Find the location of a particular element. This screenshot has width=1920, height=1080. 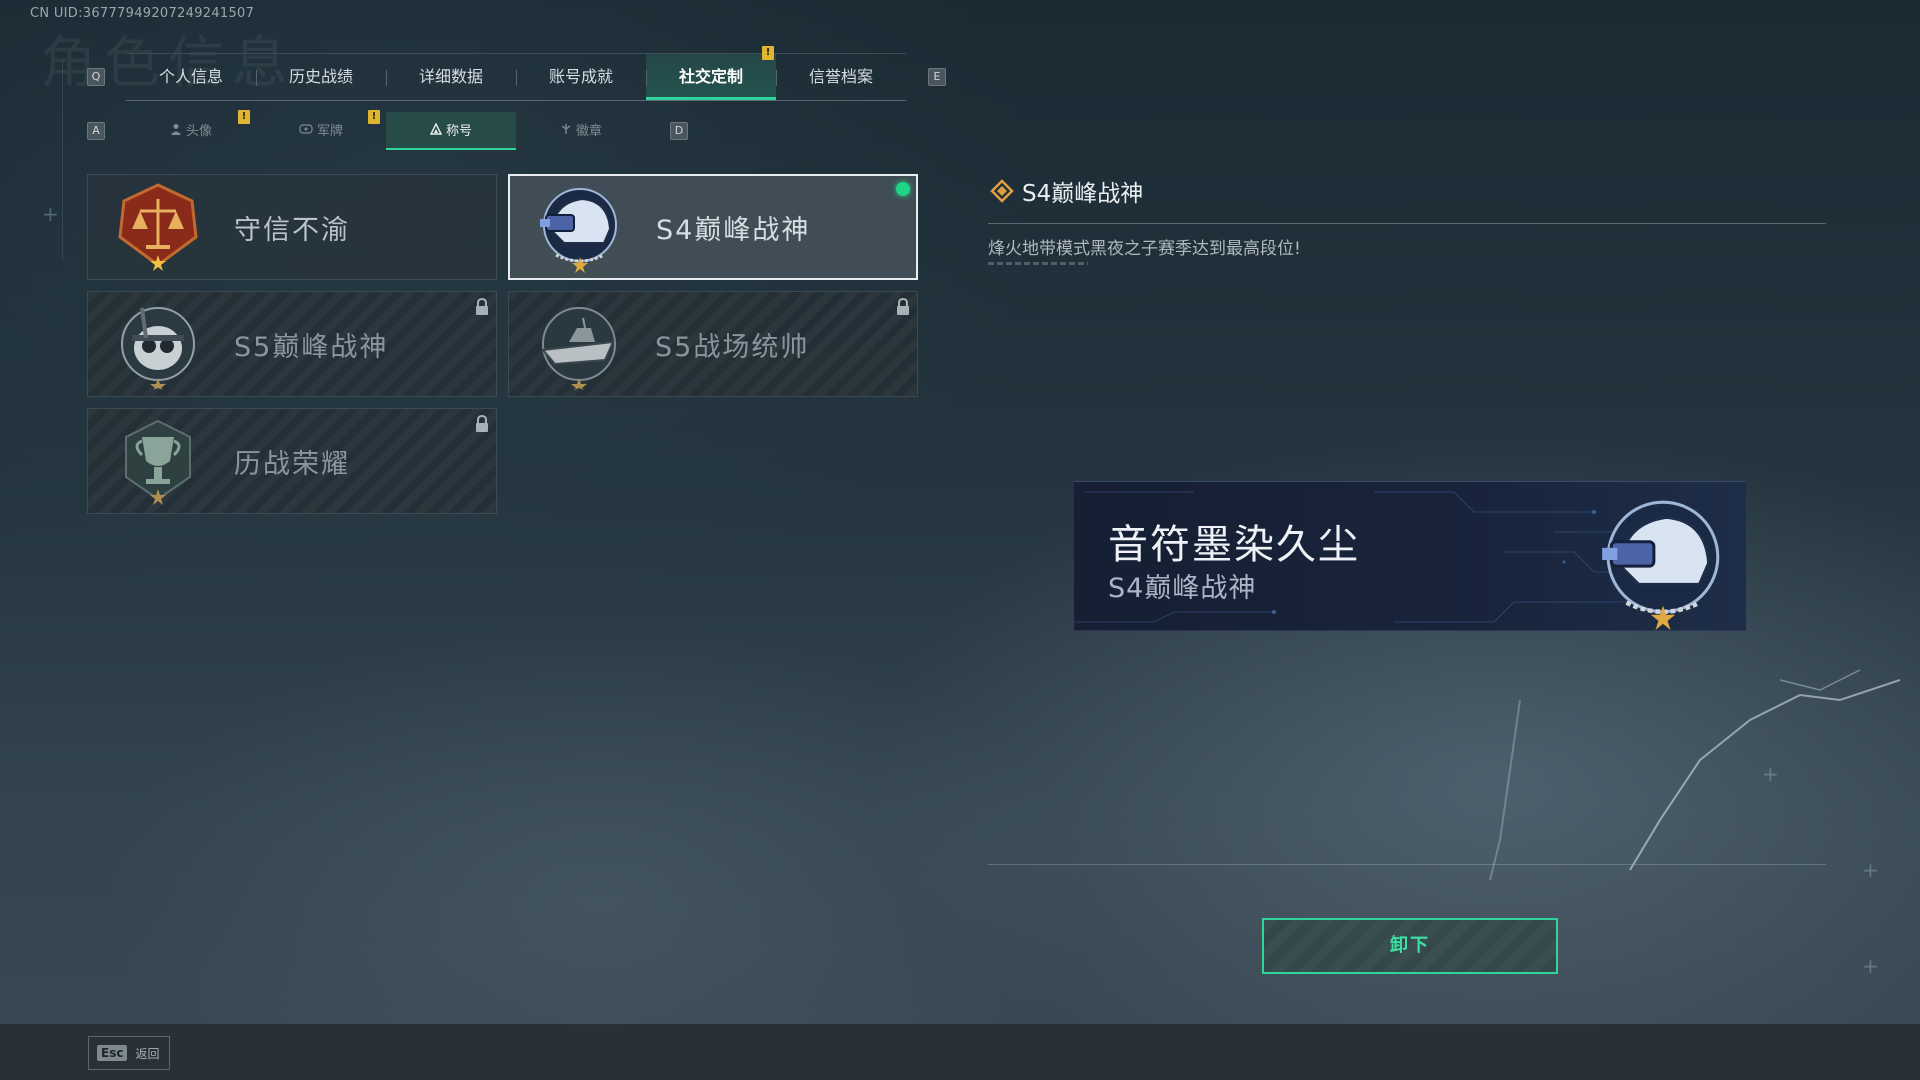

main-tab-label: 历史战绩 is located at coordinates (320, 76).